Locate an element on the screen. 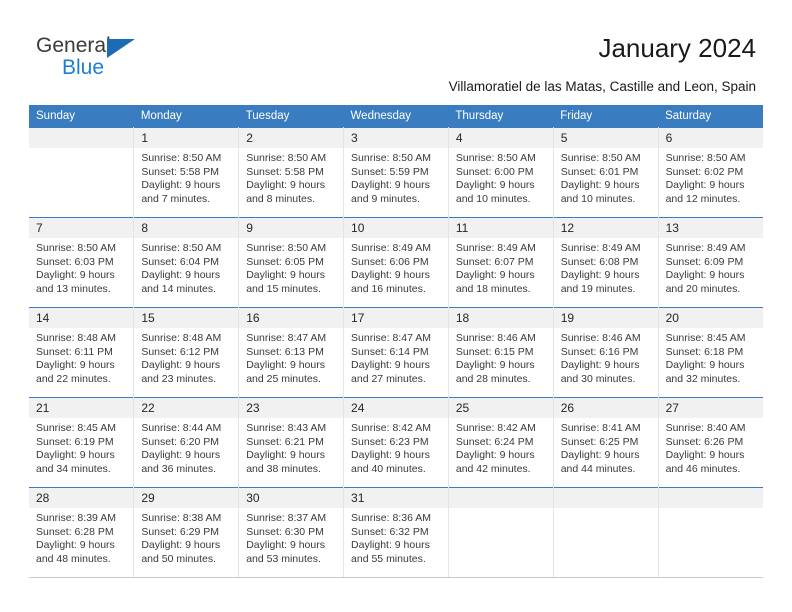 The width and height of the screenshot is (792, 612). sunrise-text: Sunrise: 8:48 AM is located at coordinates (76, 338).